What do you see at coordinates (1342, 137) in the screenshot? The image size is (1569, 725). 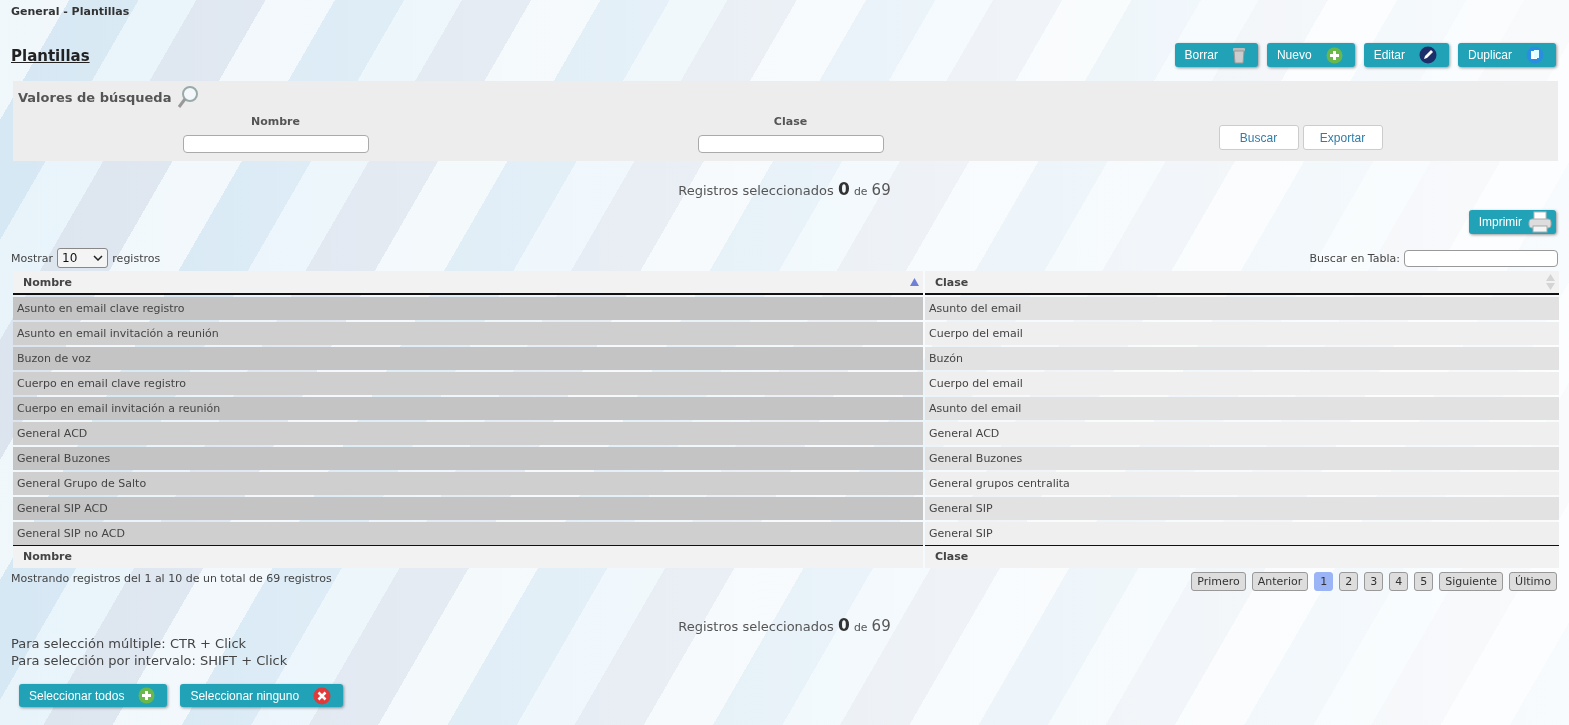 I see `search-panel-button: Exportar` at bounding box center [1342, 137].